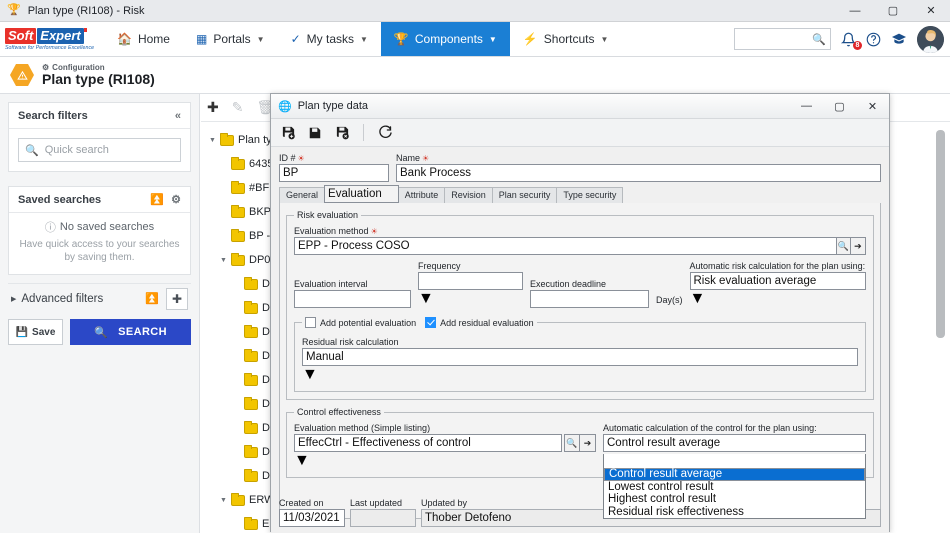 The image size is (950, 533). What do you see at coordinates (589, 299) in the screenshot?
I see `execution-deadline-input` at bounding box center [589, 299].